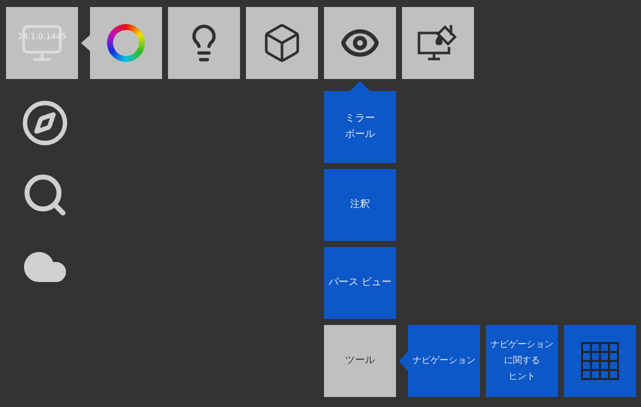 This screenshot has width=641, height=407. What do you see at coordinates (360, 205) in the screenshot?
I see `submenu-tile: 注釈` at bounding box center [360, 205].